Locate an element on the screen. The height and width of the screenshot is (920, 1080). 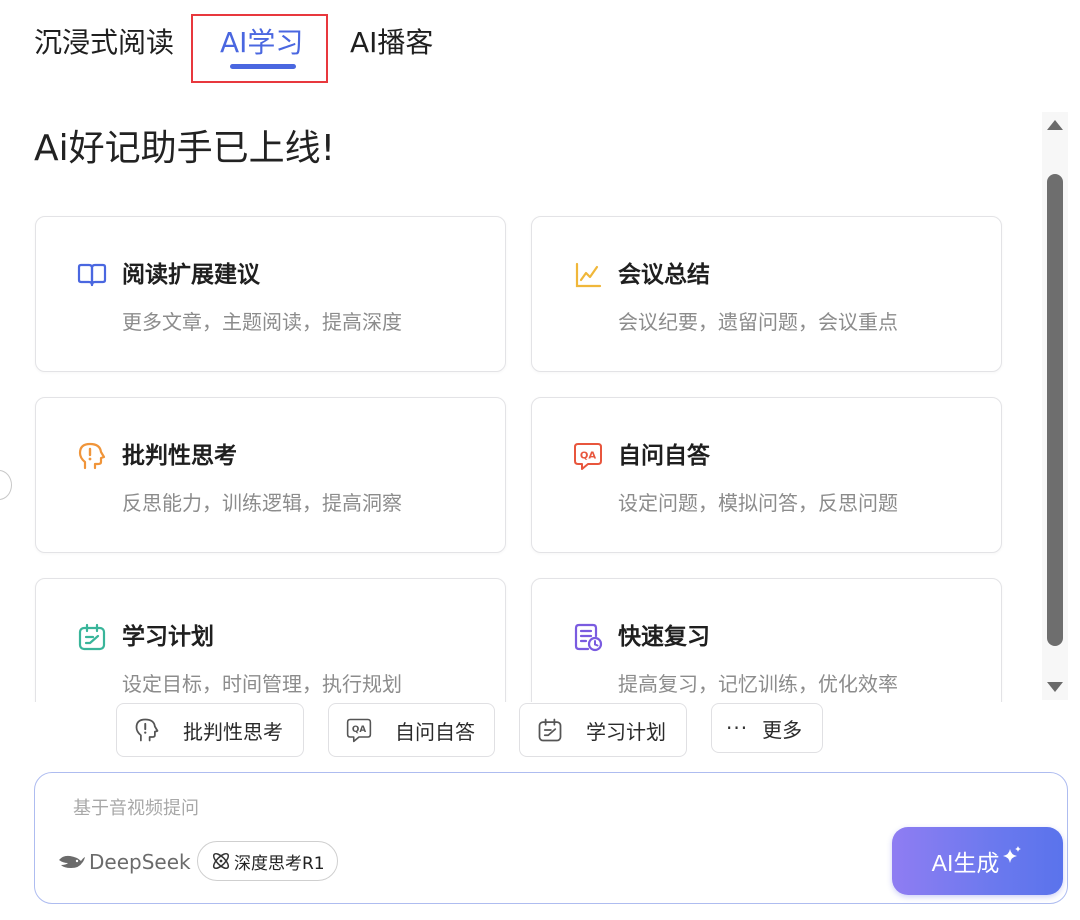
card-critical-thinking: 批判性思考 反思能力，训练逻辑，提高洞察 is located at coordinates (270, 475).